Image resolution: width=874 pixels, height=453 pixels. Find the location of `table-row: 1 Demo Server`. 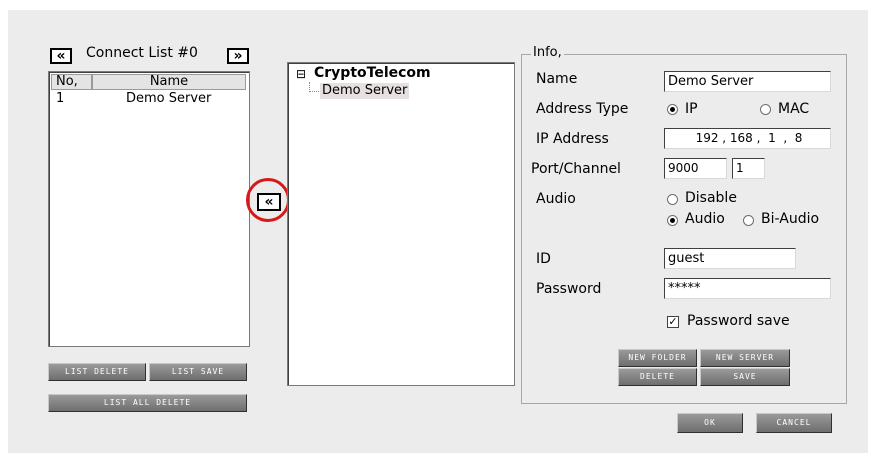

table-row: 1 Demo Server is located at coordinates (149, 100).